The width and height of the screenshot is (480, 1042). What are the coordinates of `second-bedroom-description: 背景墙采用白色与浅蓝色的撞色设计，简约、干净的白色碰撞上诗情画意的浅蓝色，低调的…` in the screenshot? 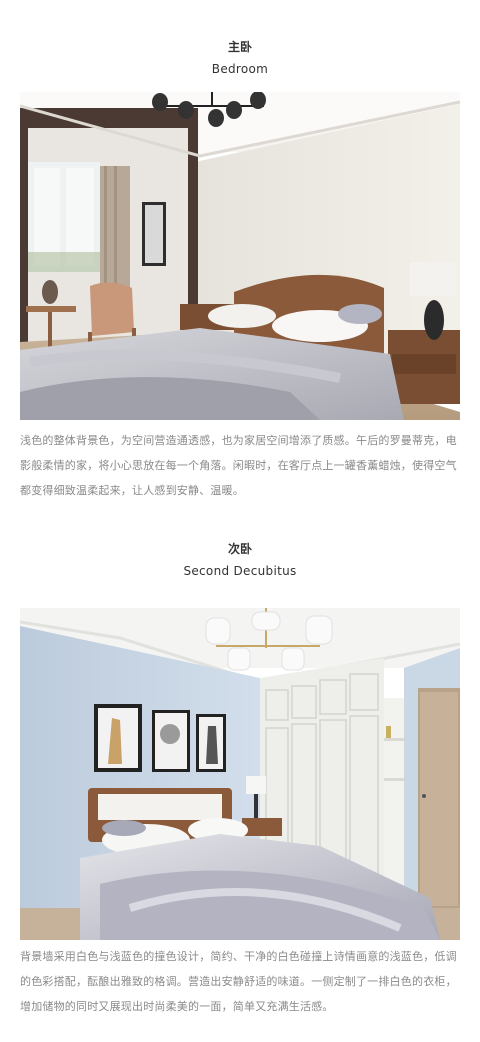 It's located at (238, 981).